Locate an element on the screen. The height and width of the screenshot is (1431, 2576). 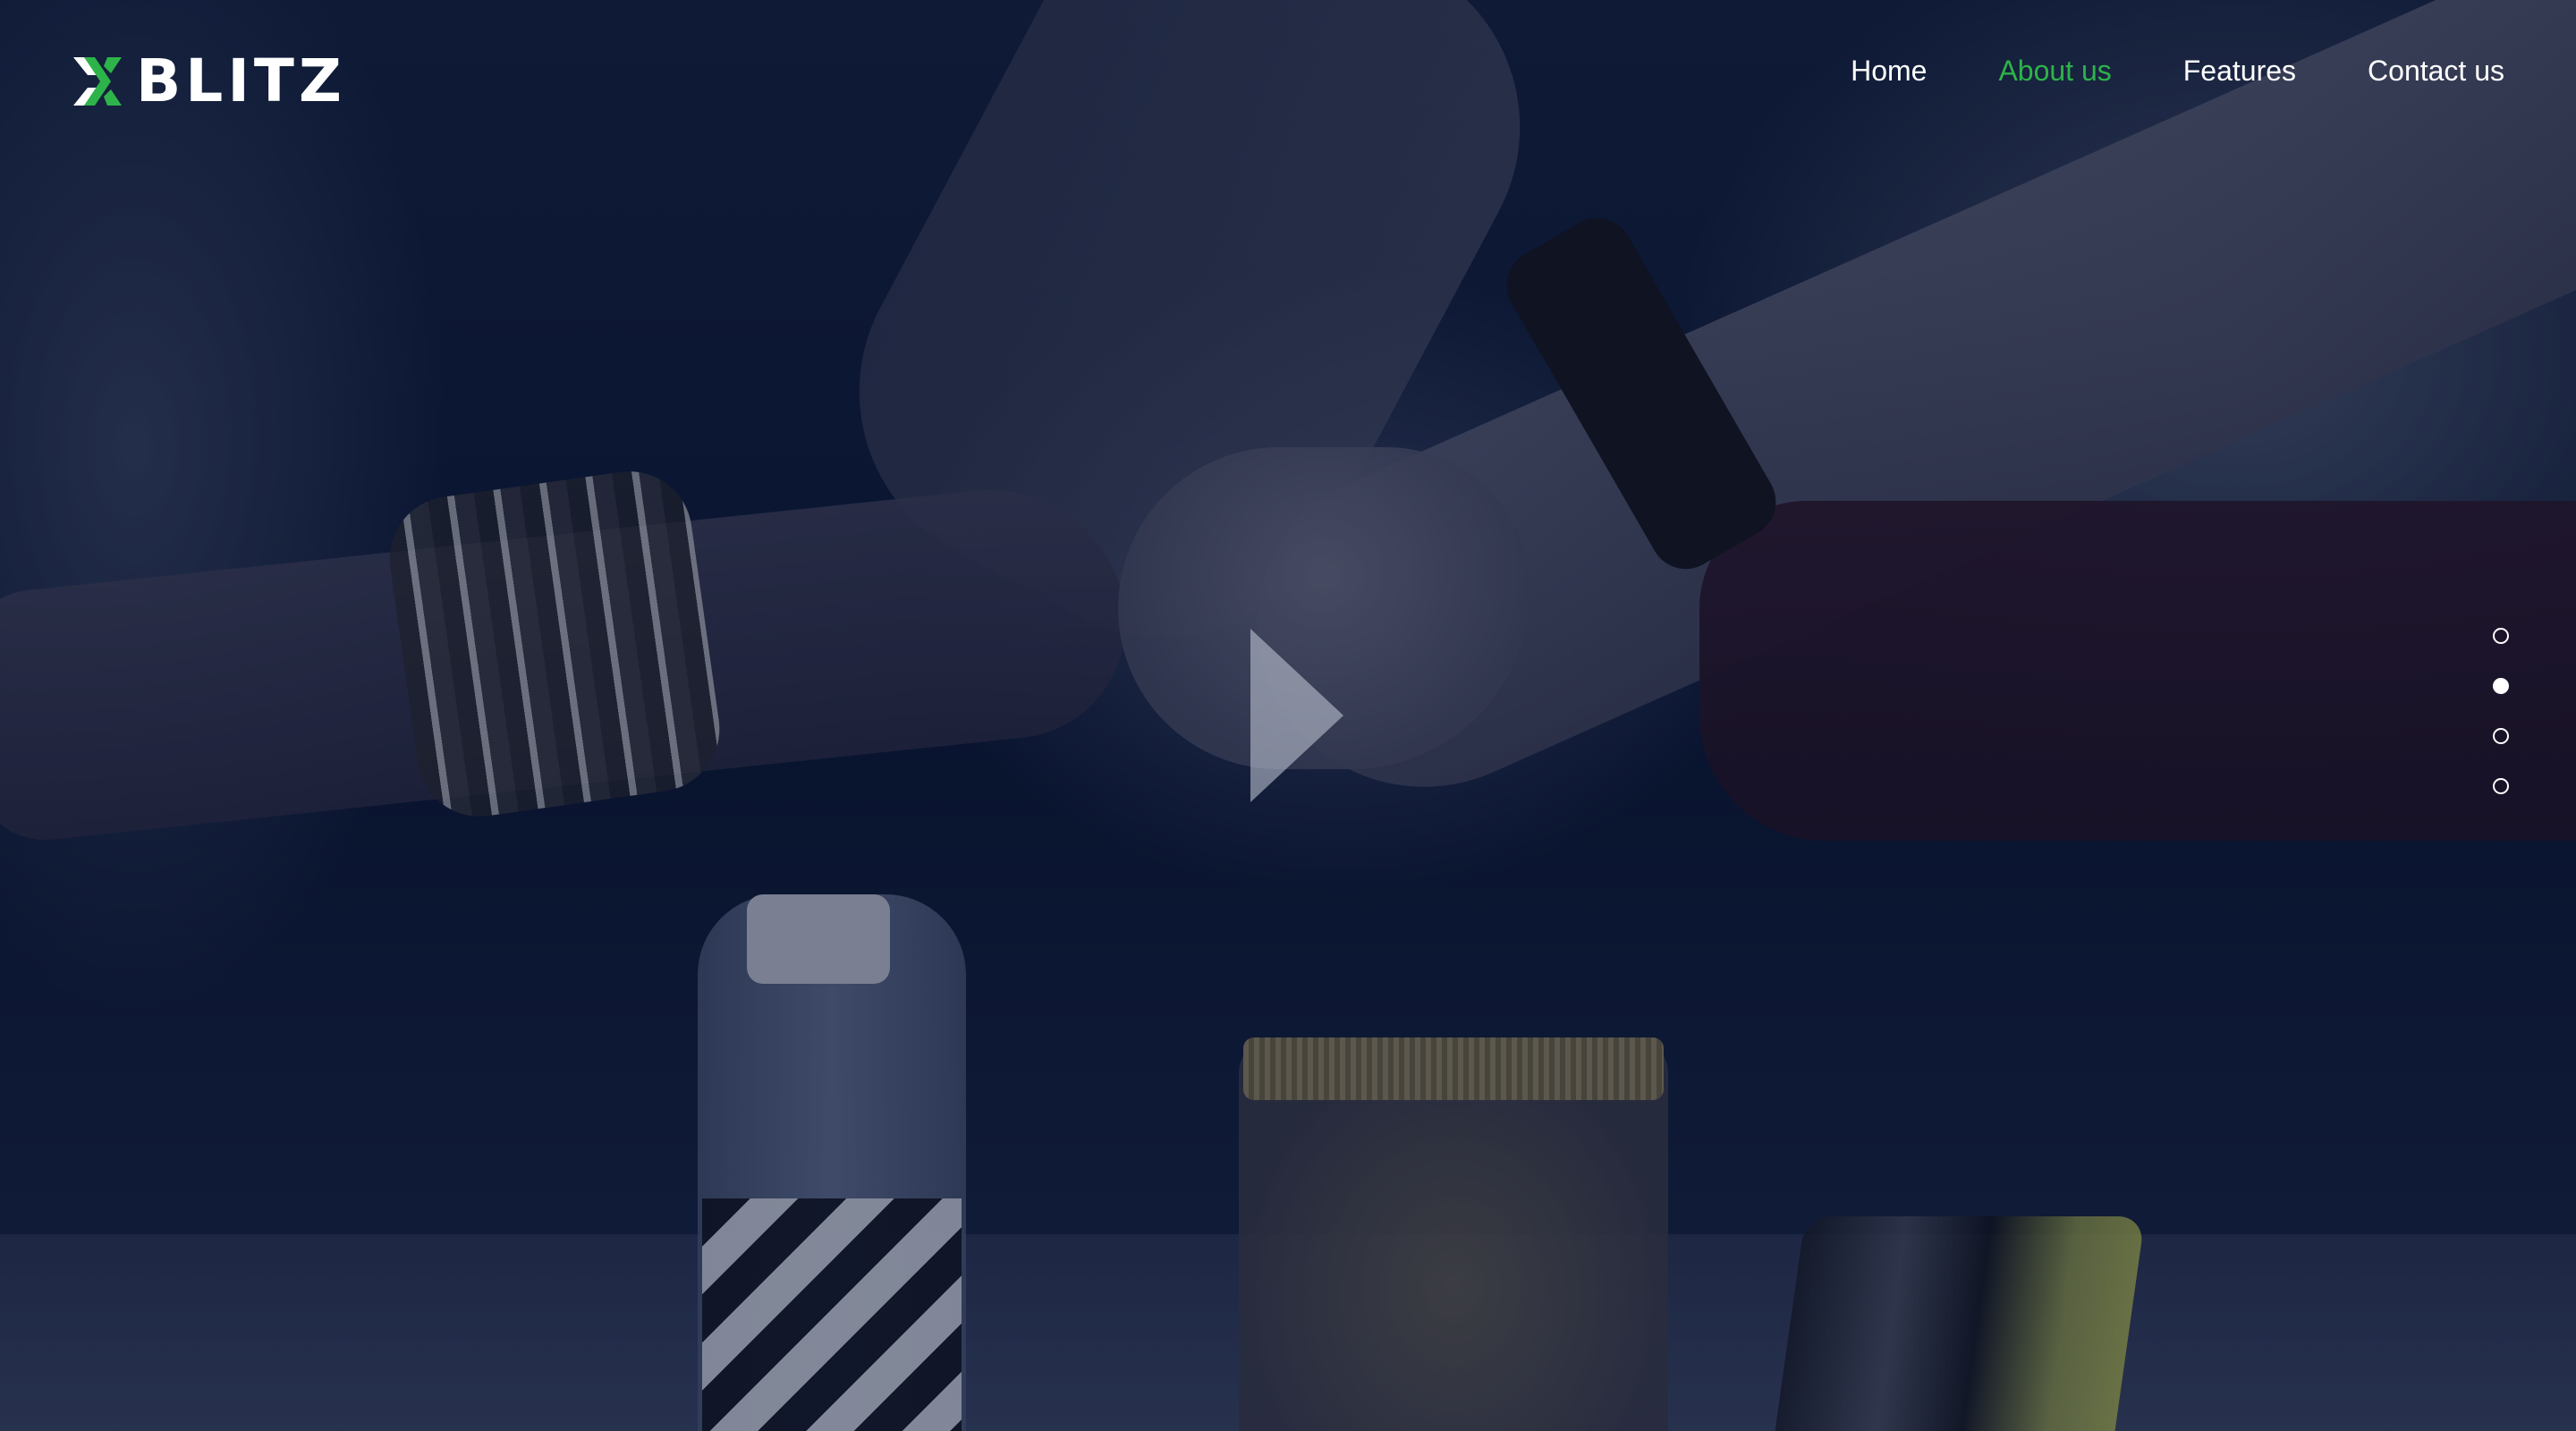
brand-logo: BLITZ is located at coordinates (209, 82).